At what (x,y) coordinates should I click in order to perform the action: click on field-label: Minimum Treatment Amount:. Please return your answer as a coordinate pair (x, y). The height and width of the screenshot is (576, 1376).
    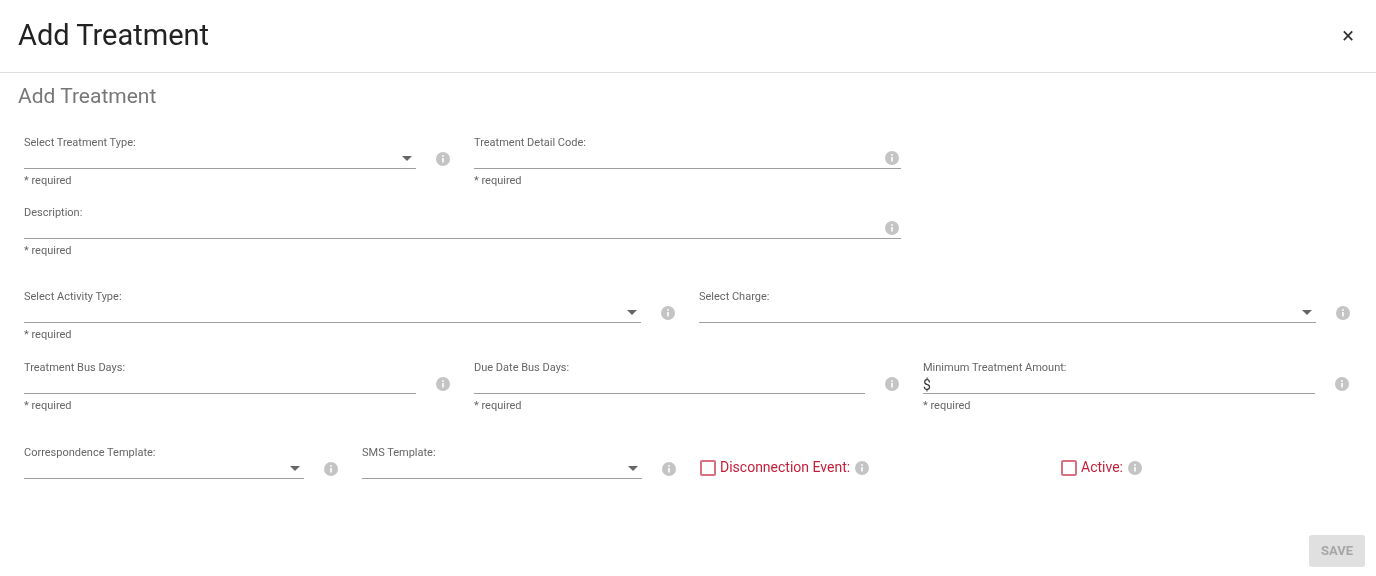
    Looking at the image, I should click on (995, 368).